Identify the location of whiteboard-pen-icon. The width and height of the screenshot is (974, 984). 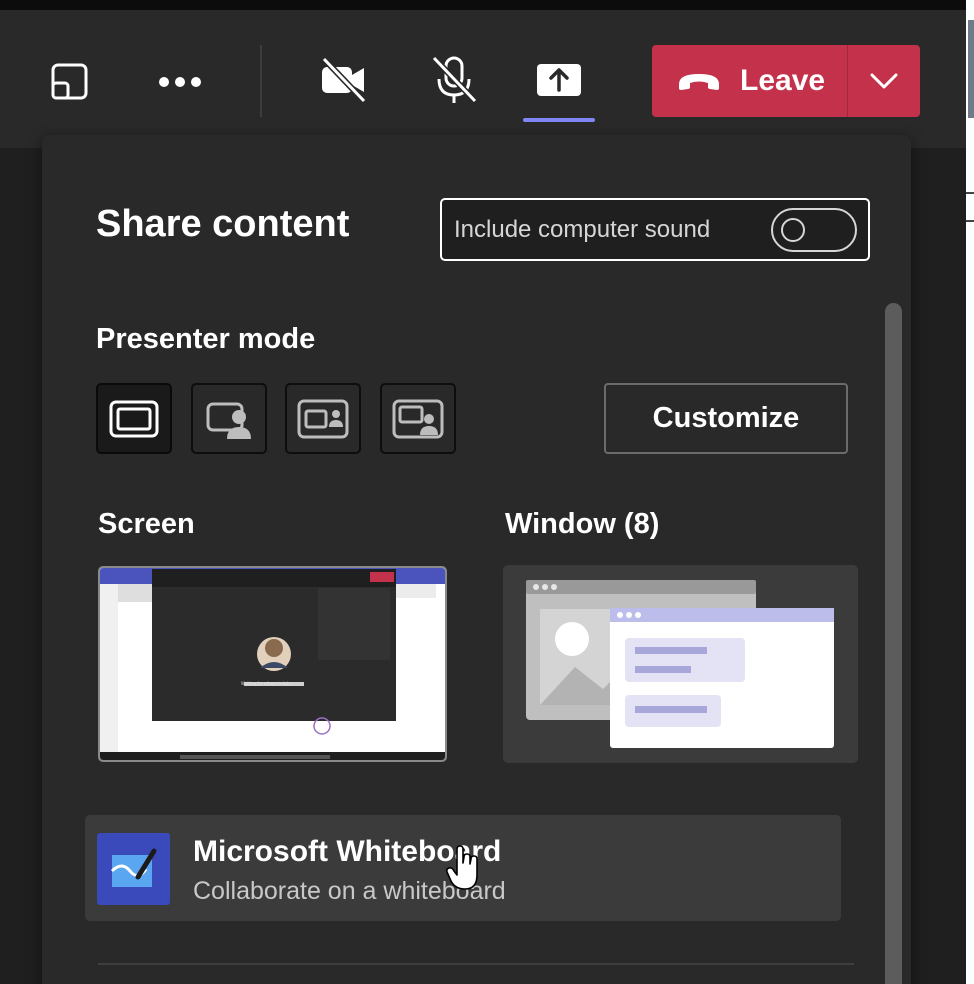
(133, 867).